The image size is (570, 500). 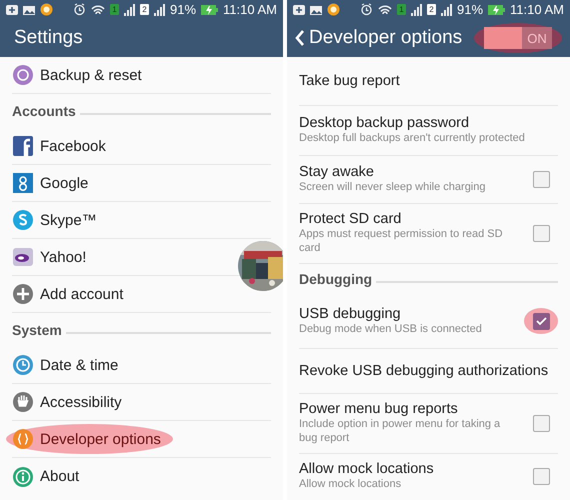 What do you see at coordinates (391, 329) in the screenshot?
I see `setting-summary: Debug mode when USB is connected` at bounding box center [391, 329].